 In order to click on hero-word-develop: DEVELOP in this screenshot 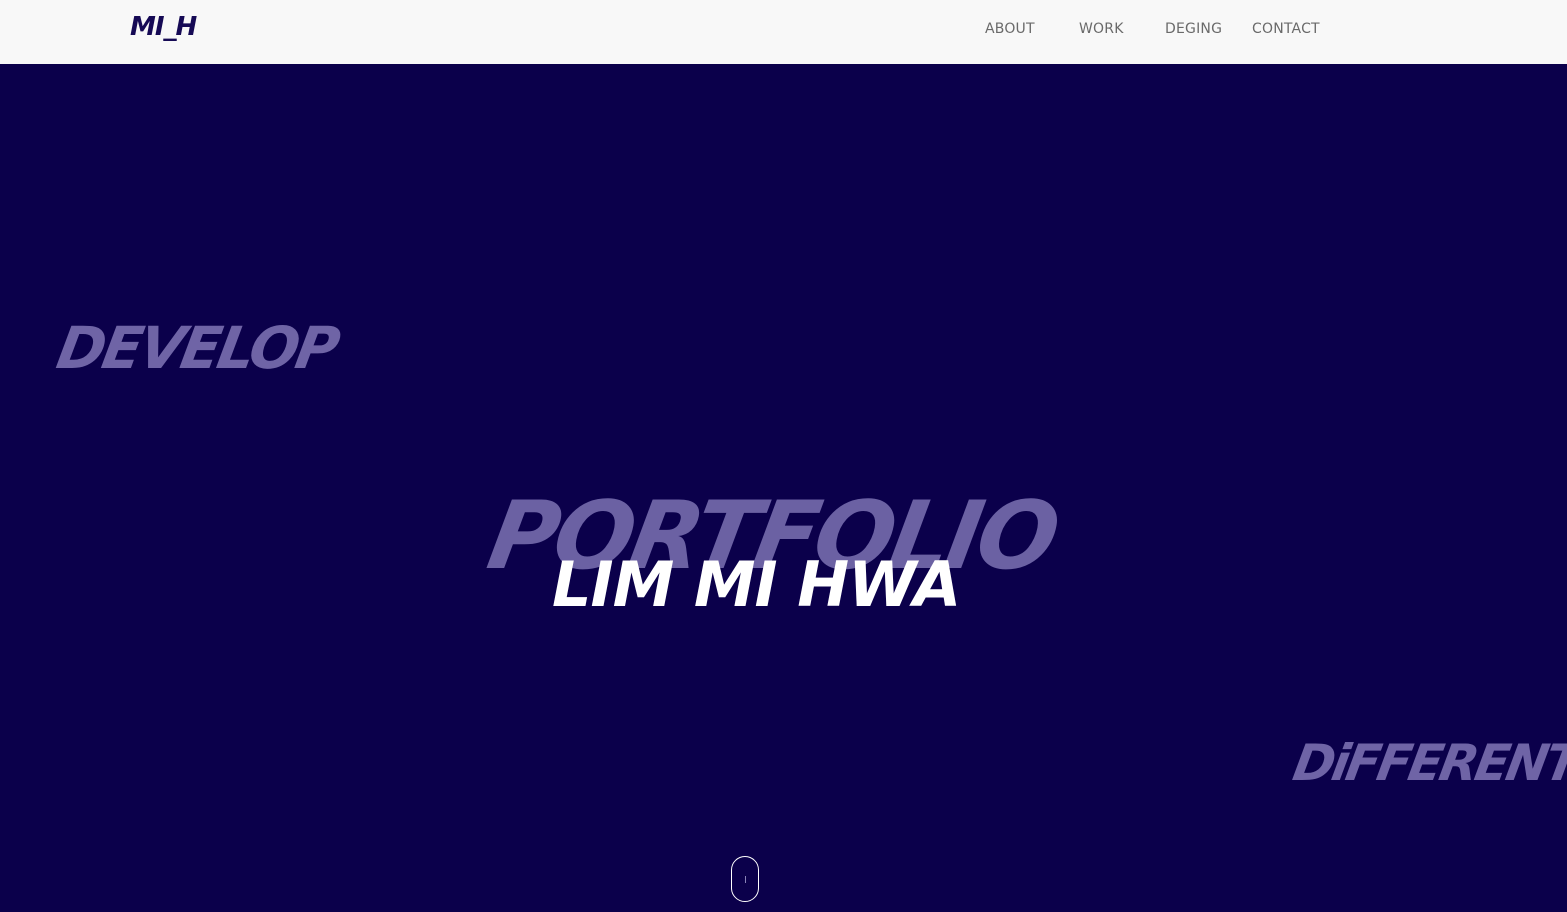, I will do `click(197, 348)`.